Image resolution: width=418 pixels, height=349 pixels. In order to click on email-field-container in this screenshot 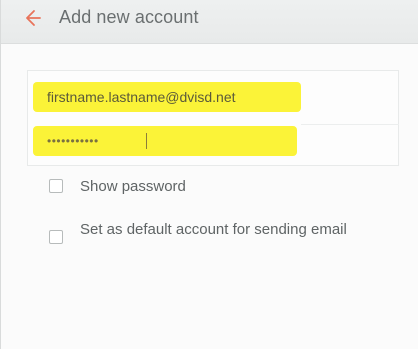, I will do `click(167, 97)`.